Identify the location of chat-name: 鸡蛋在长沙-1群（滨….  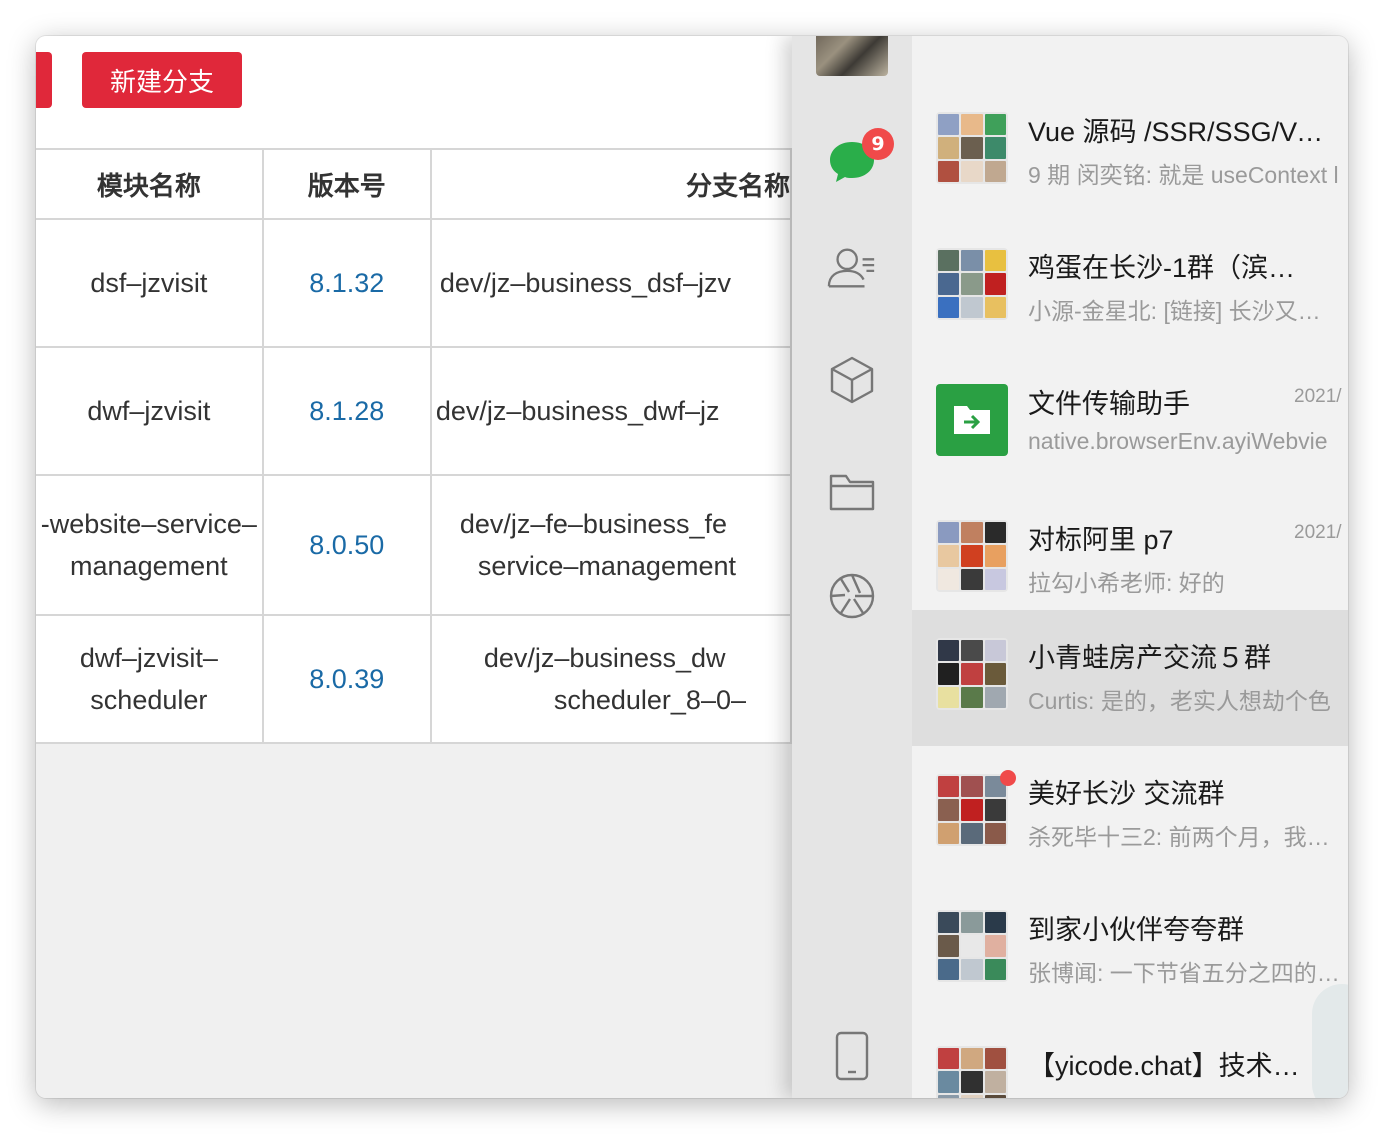
(1162, 268).